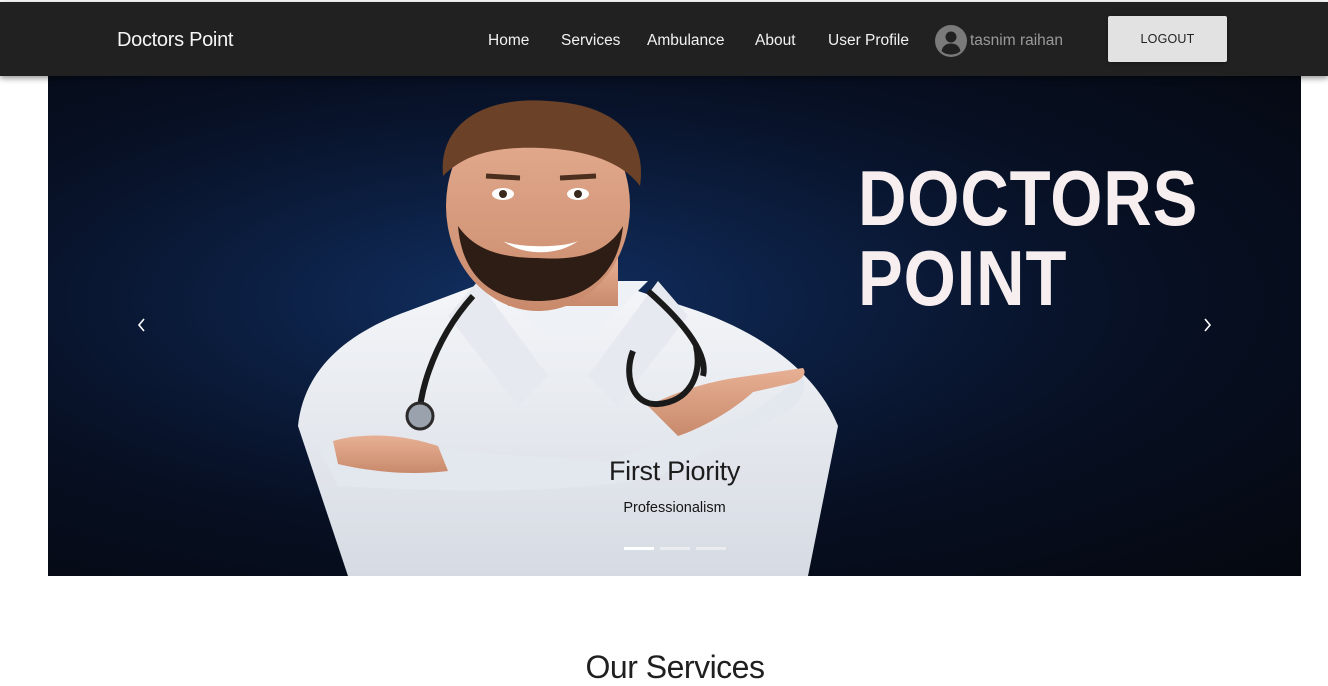 Image resolution: width=1328 pixels, height=686 pixels. I want to click on nav-link-ambulance: Ambulance, so click(686, 41).